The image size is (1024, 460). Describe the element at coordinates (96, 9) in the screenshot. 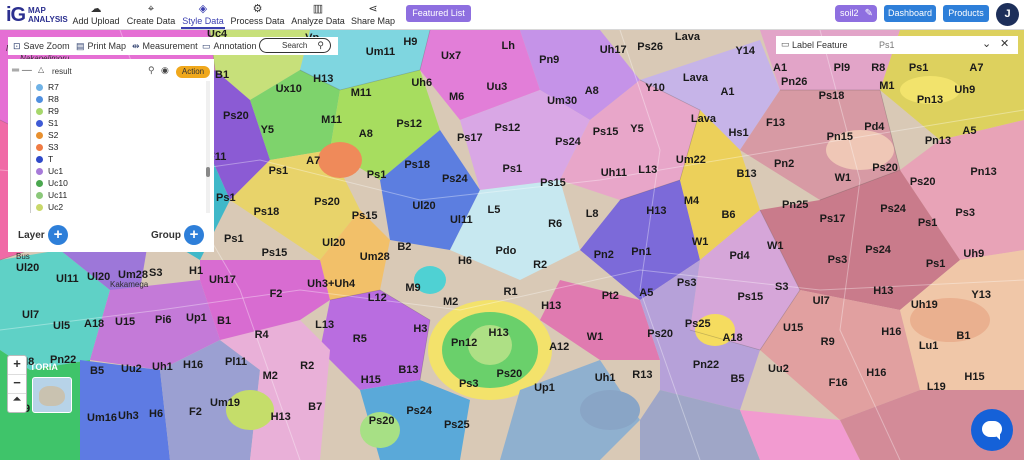

I see `cloud-upload-icon: ☁` at that location.